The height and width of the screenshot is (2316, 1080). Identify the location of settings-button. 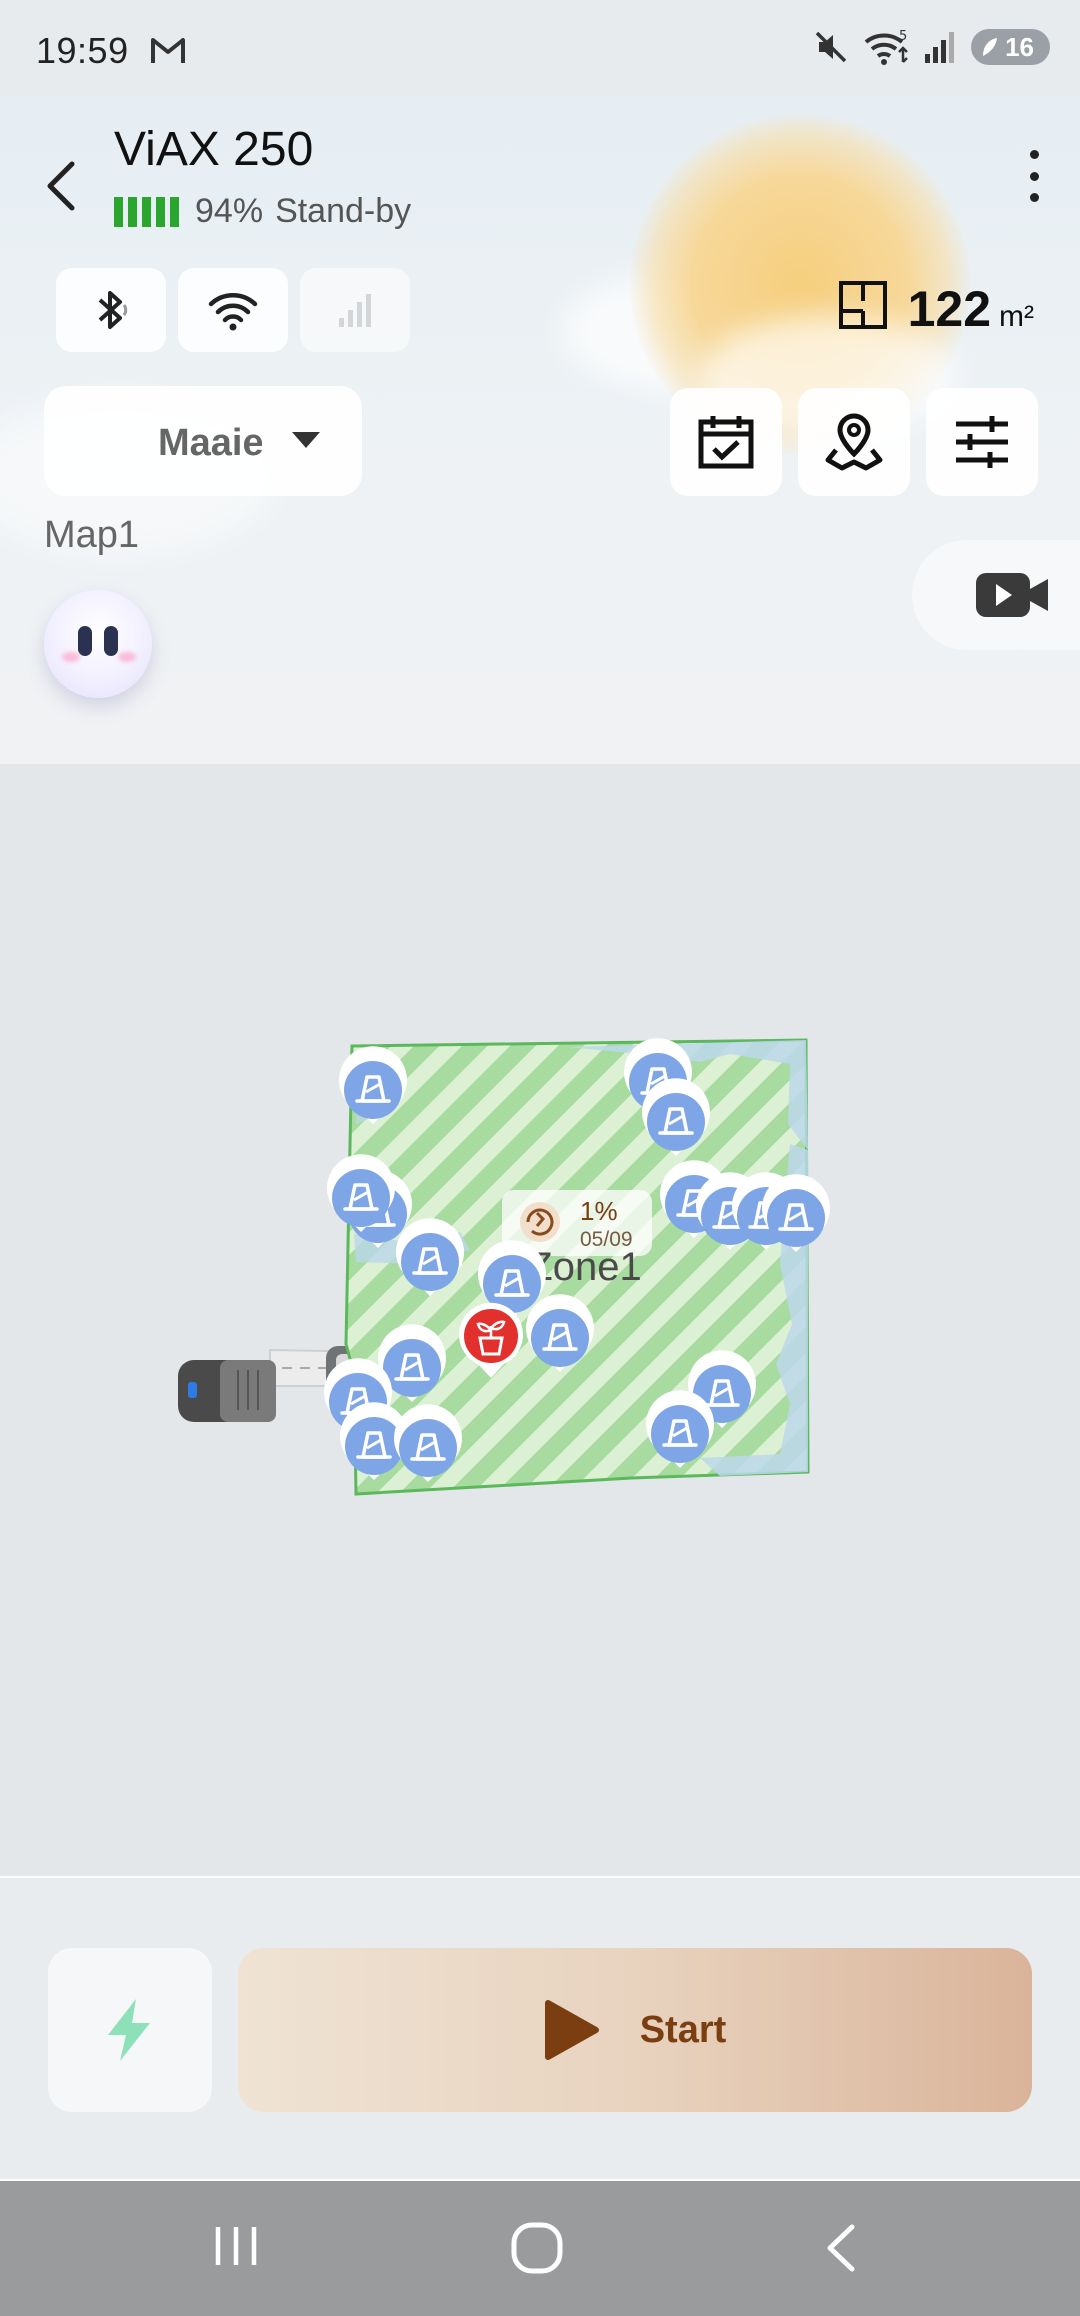
(982, 442).